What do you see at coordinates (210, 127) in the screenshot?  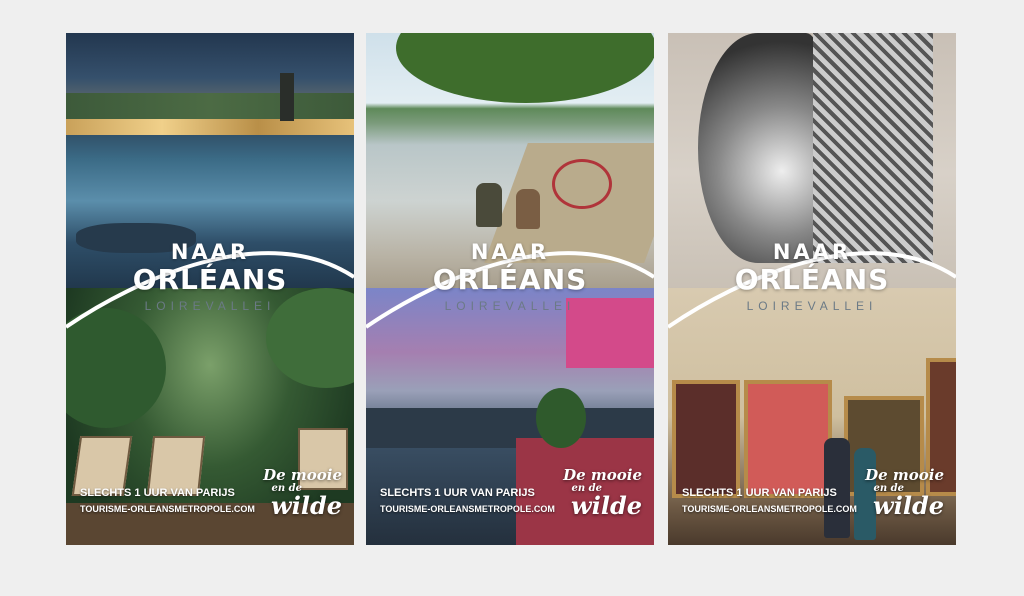 I see `lit-buildings` at bounding box center [210, 127].